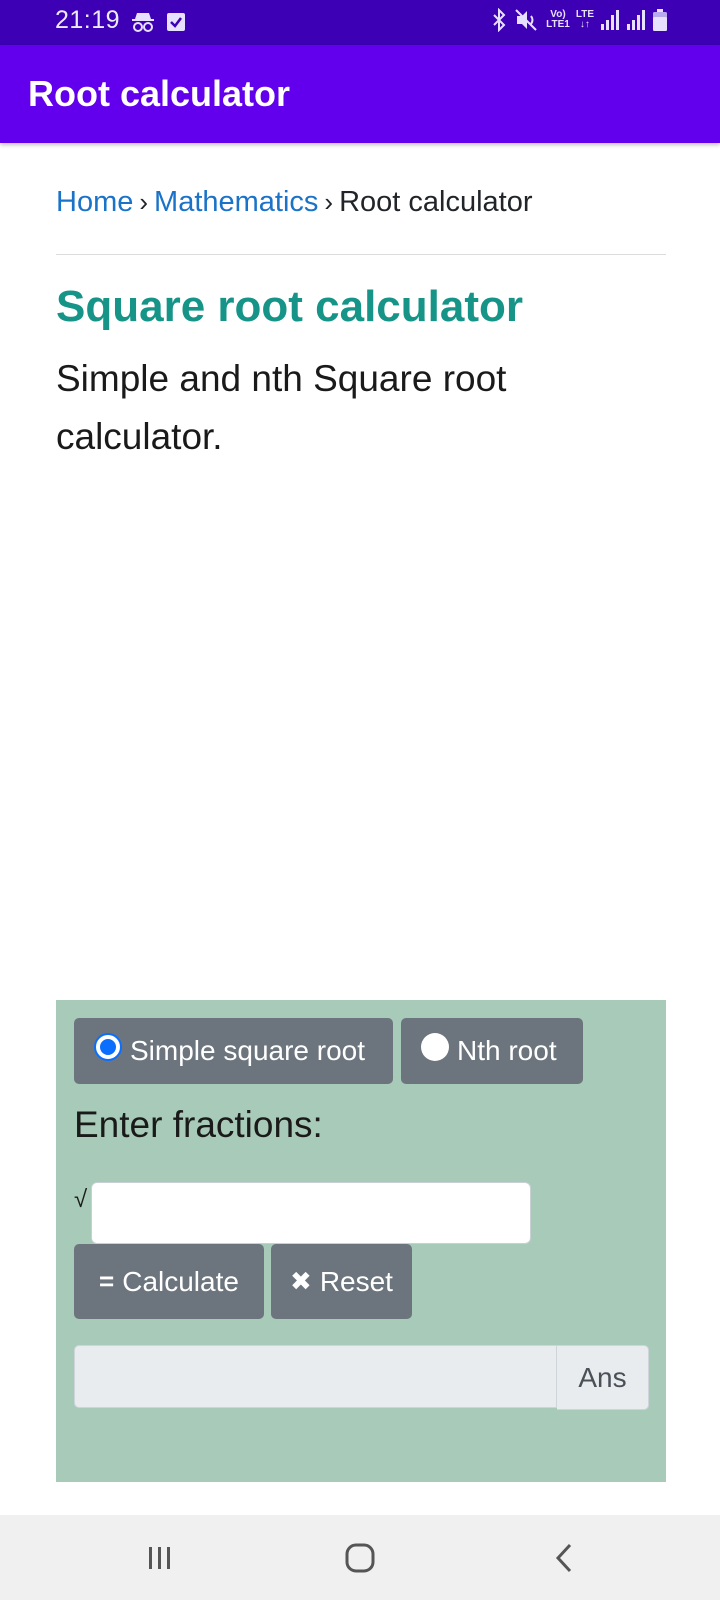  I want to click on app-bar: Root calculator, so click(360, 94).